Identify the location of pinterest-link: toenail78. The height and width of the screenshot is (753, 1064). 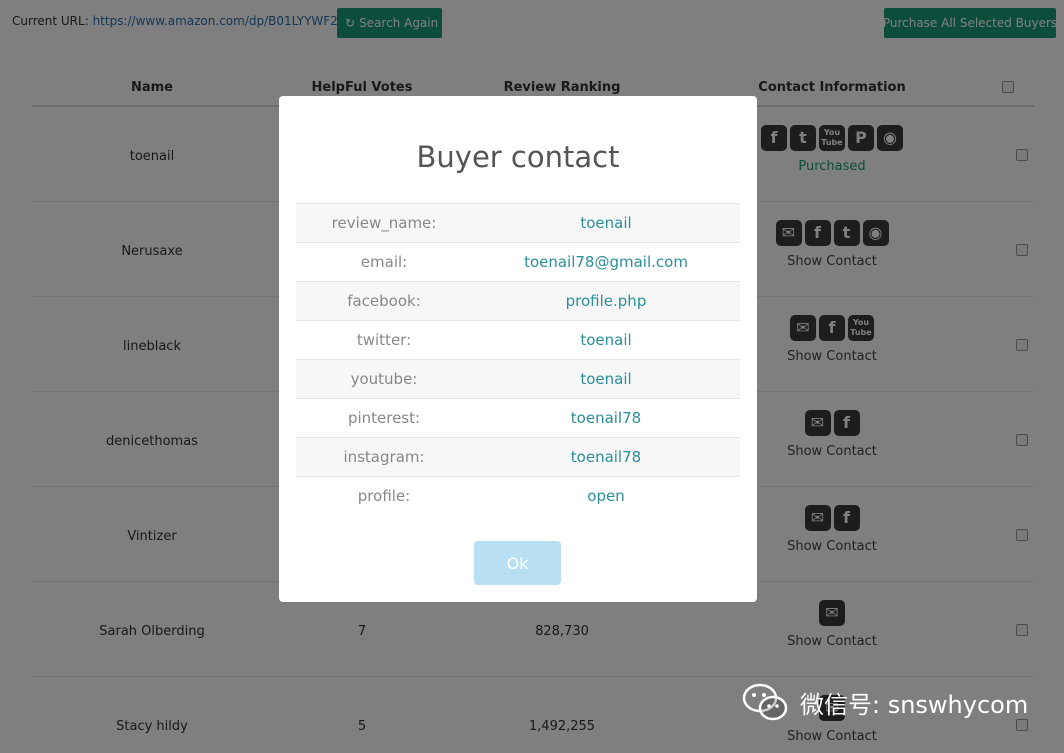
(606, 418).